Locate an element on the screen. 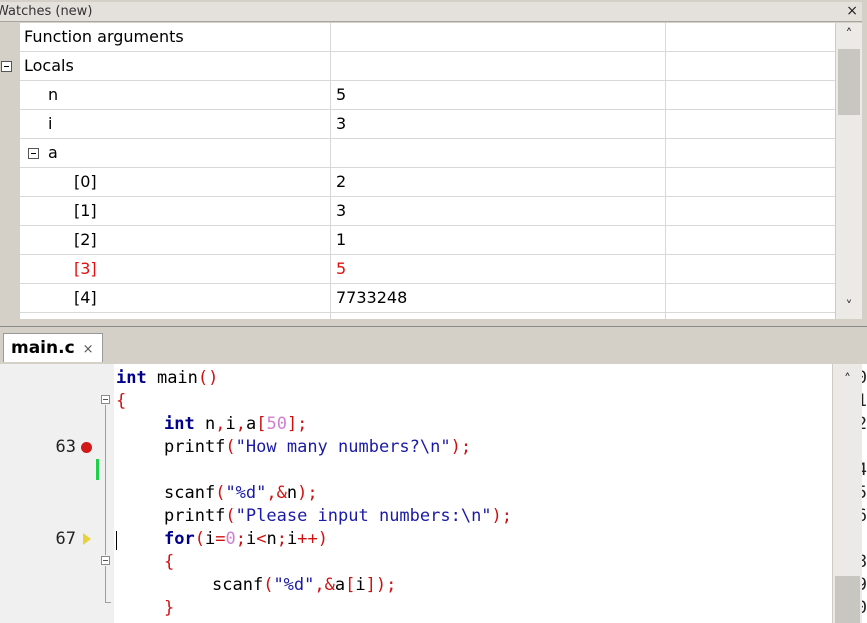  watch-value: 7733248 is located at coordinates (372, 297).